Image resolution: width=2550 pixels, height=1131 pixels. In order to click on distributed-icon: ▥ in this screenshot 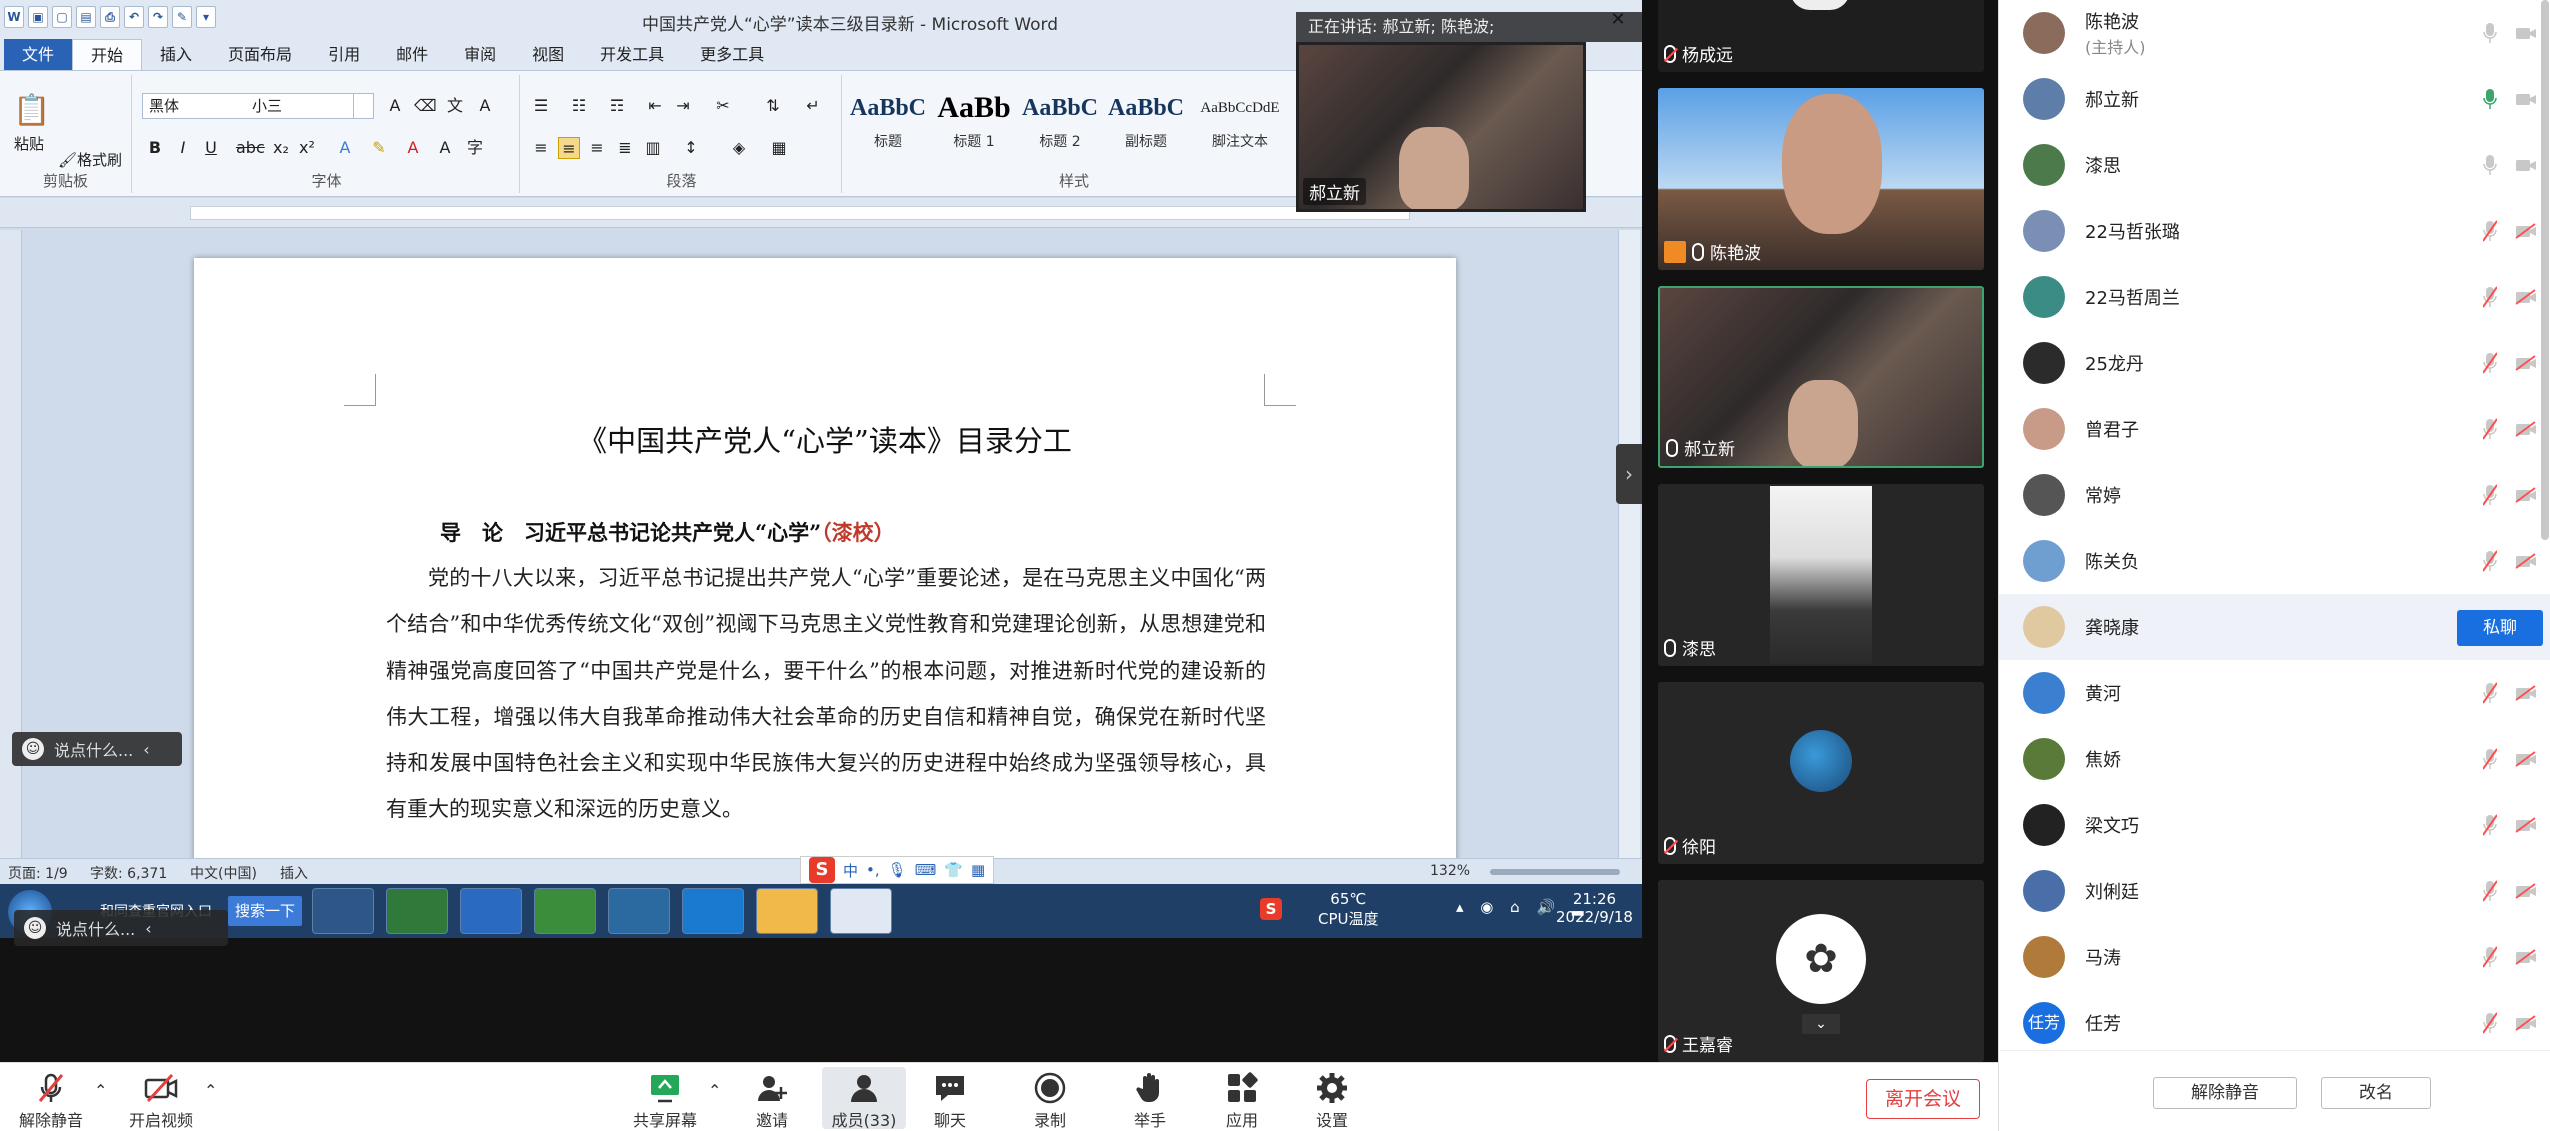, I will do `click(653, 148)`.